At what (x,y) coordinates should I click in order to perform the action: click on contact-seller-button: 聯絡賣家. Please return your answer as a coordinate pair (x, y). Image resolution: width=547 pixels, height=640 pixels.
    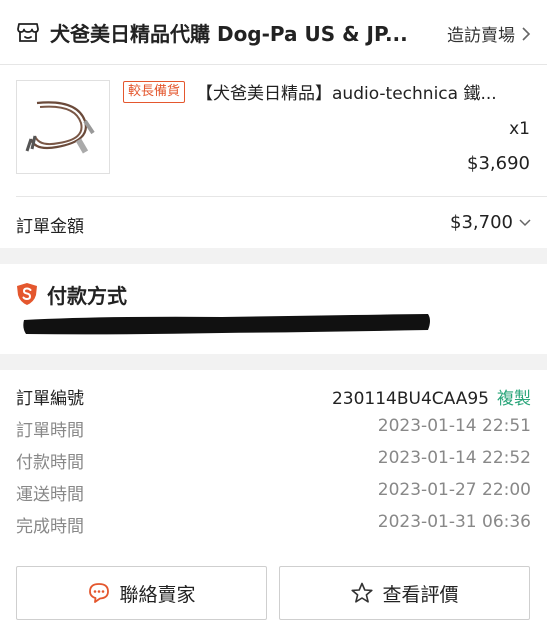
    Looking at the image, I should click on (141, 593).